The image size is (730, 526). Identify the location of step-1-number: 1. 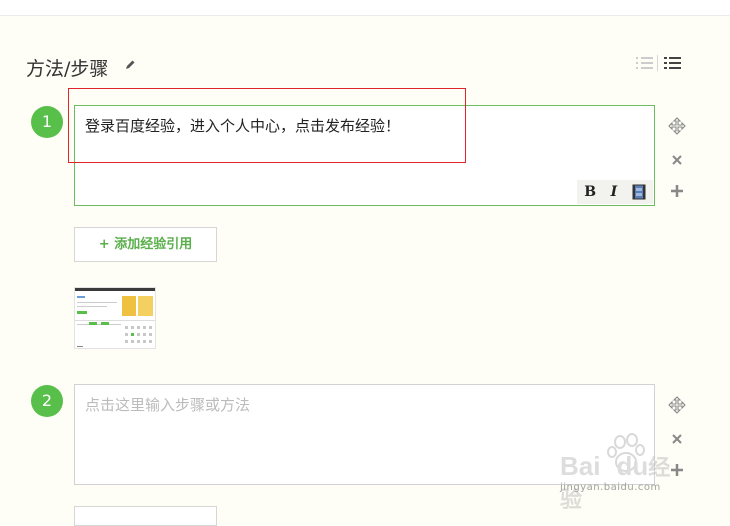
(47, 122).